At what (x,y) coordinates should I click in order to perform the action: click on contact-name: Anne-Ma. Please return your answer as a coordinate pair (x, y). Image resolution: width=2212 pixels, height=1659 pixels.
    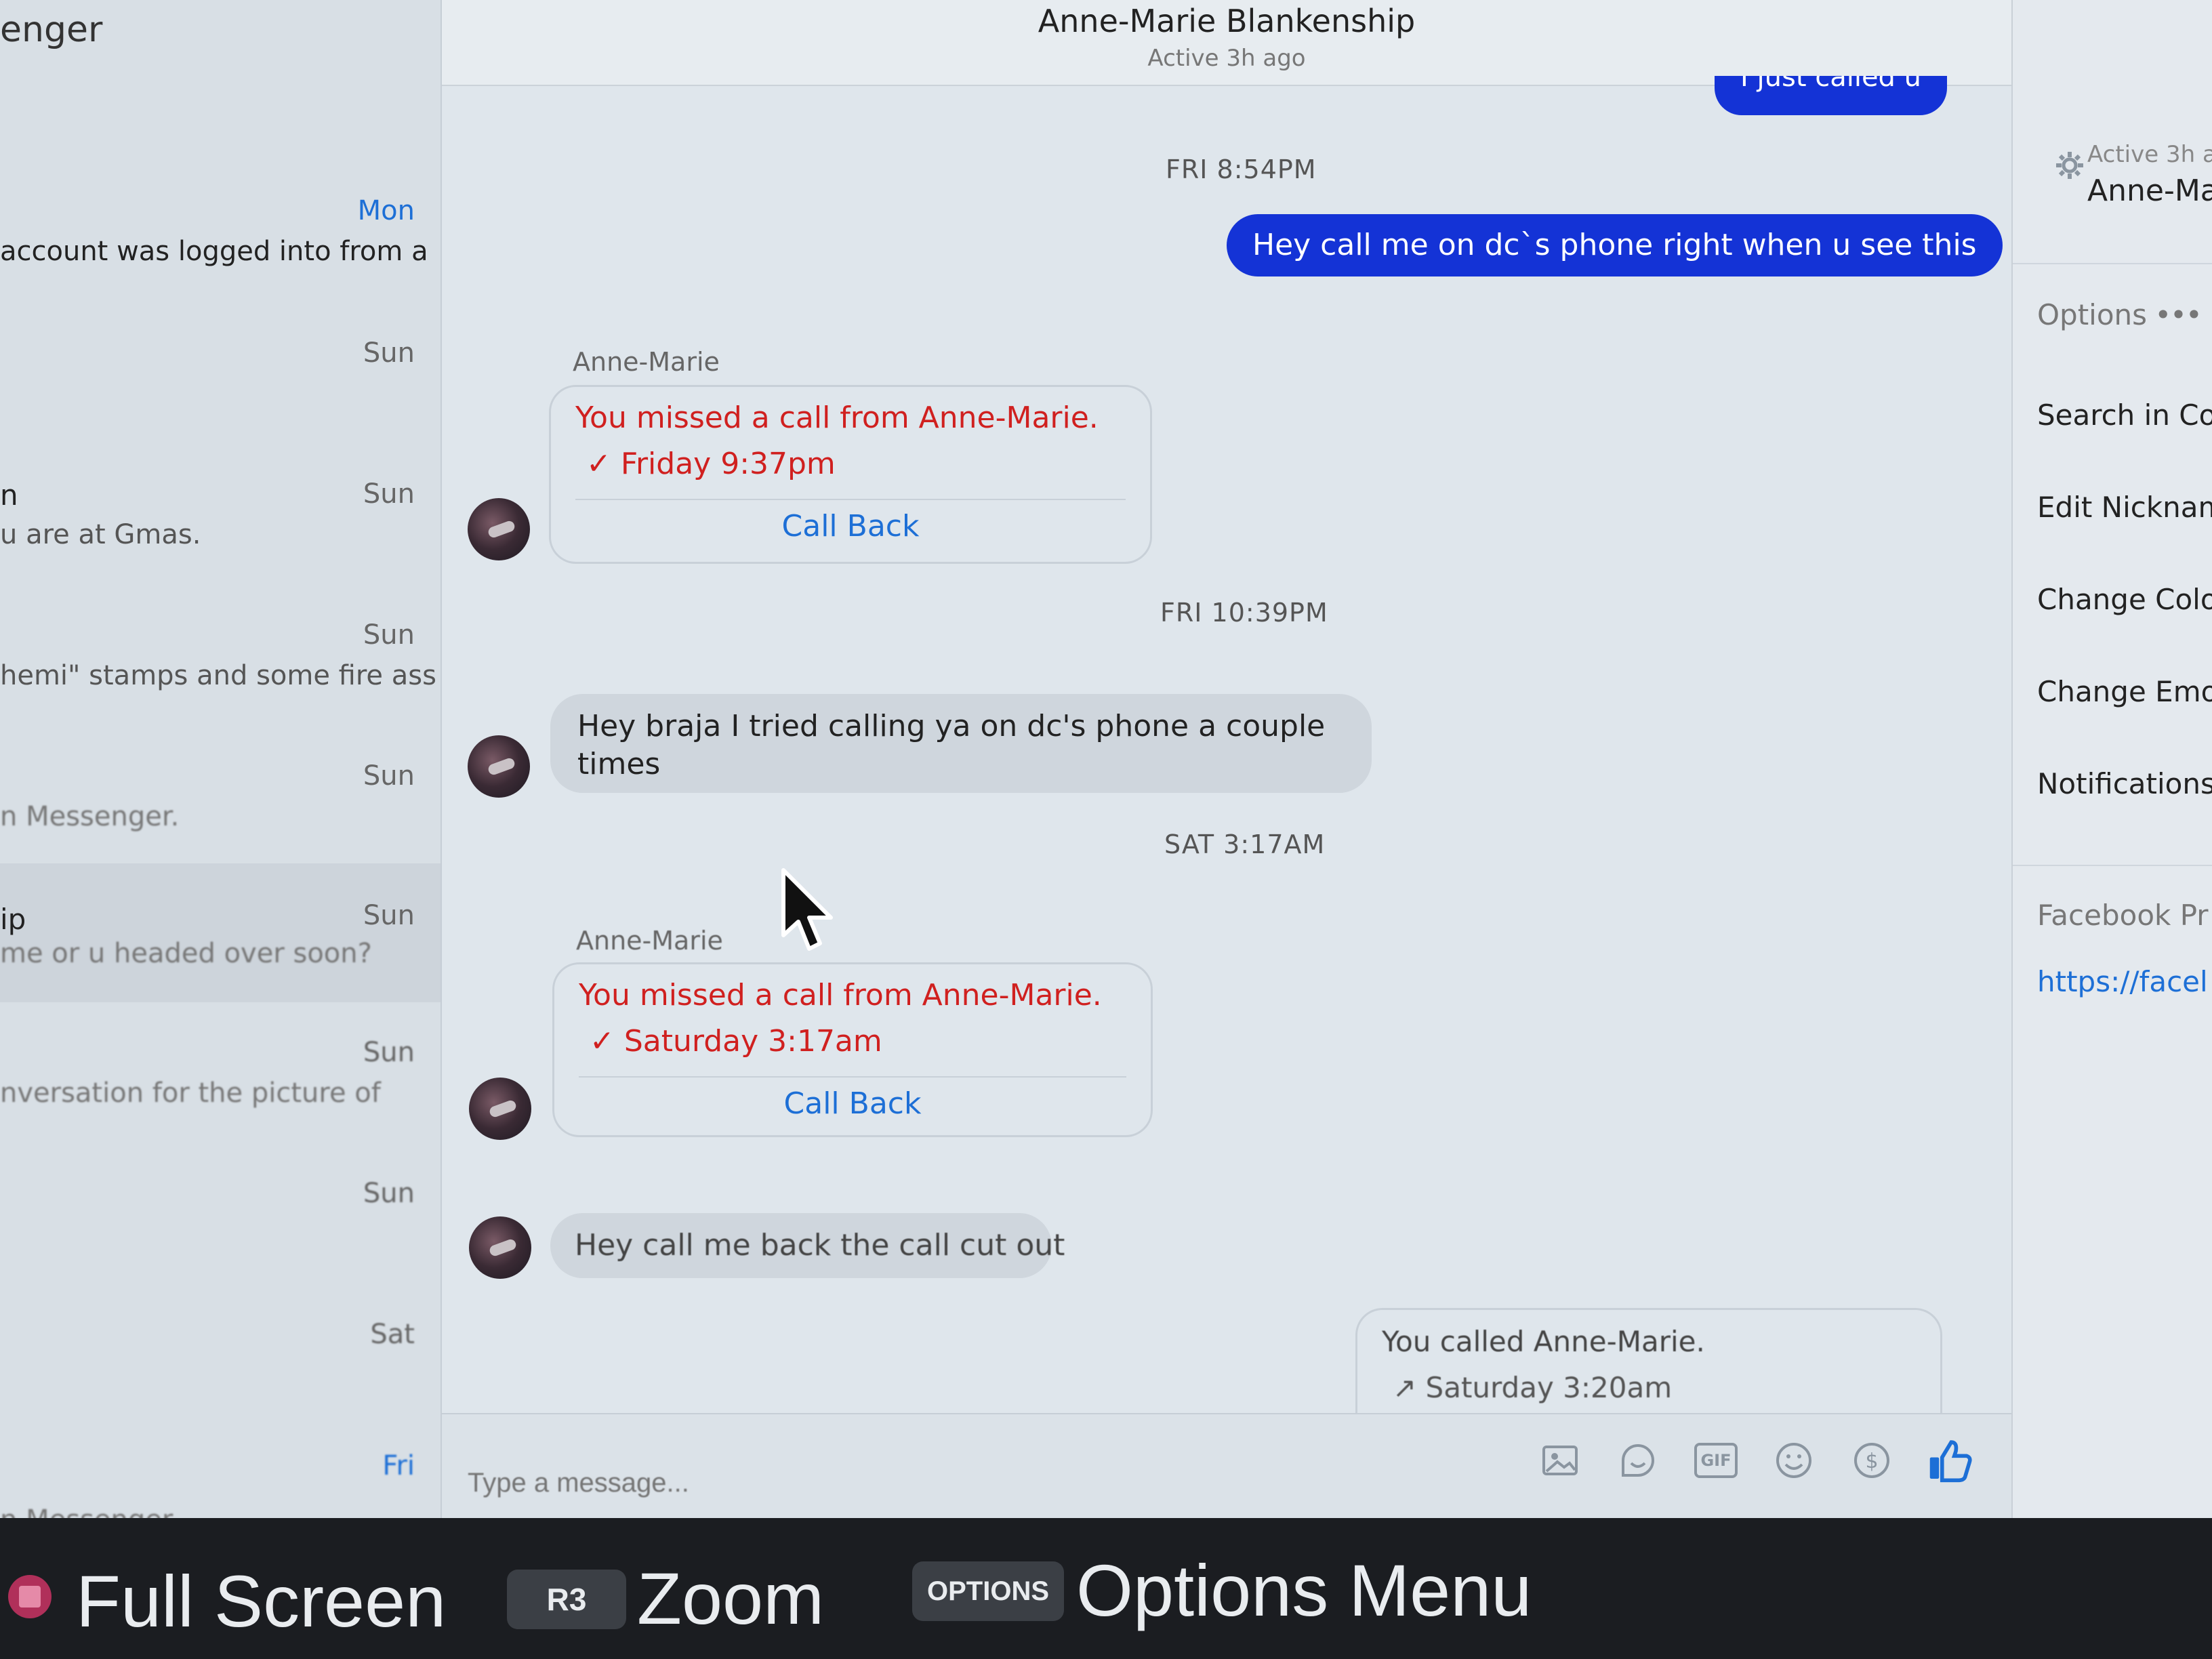
    Looking at the image, I should click on (2149, 190).